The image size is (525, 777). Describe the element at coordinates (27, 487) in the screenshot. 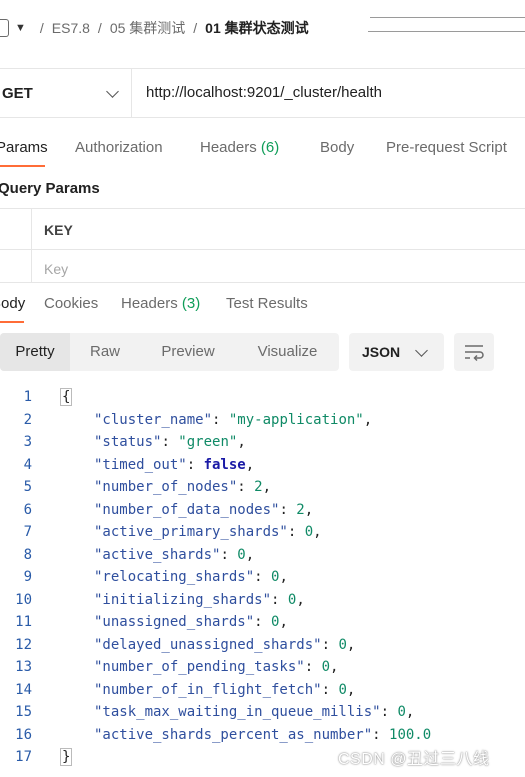

I see `line-number: 5` at that location.